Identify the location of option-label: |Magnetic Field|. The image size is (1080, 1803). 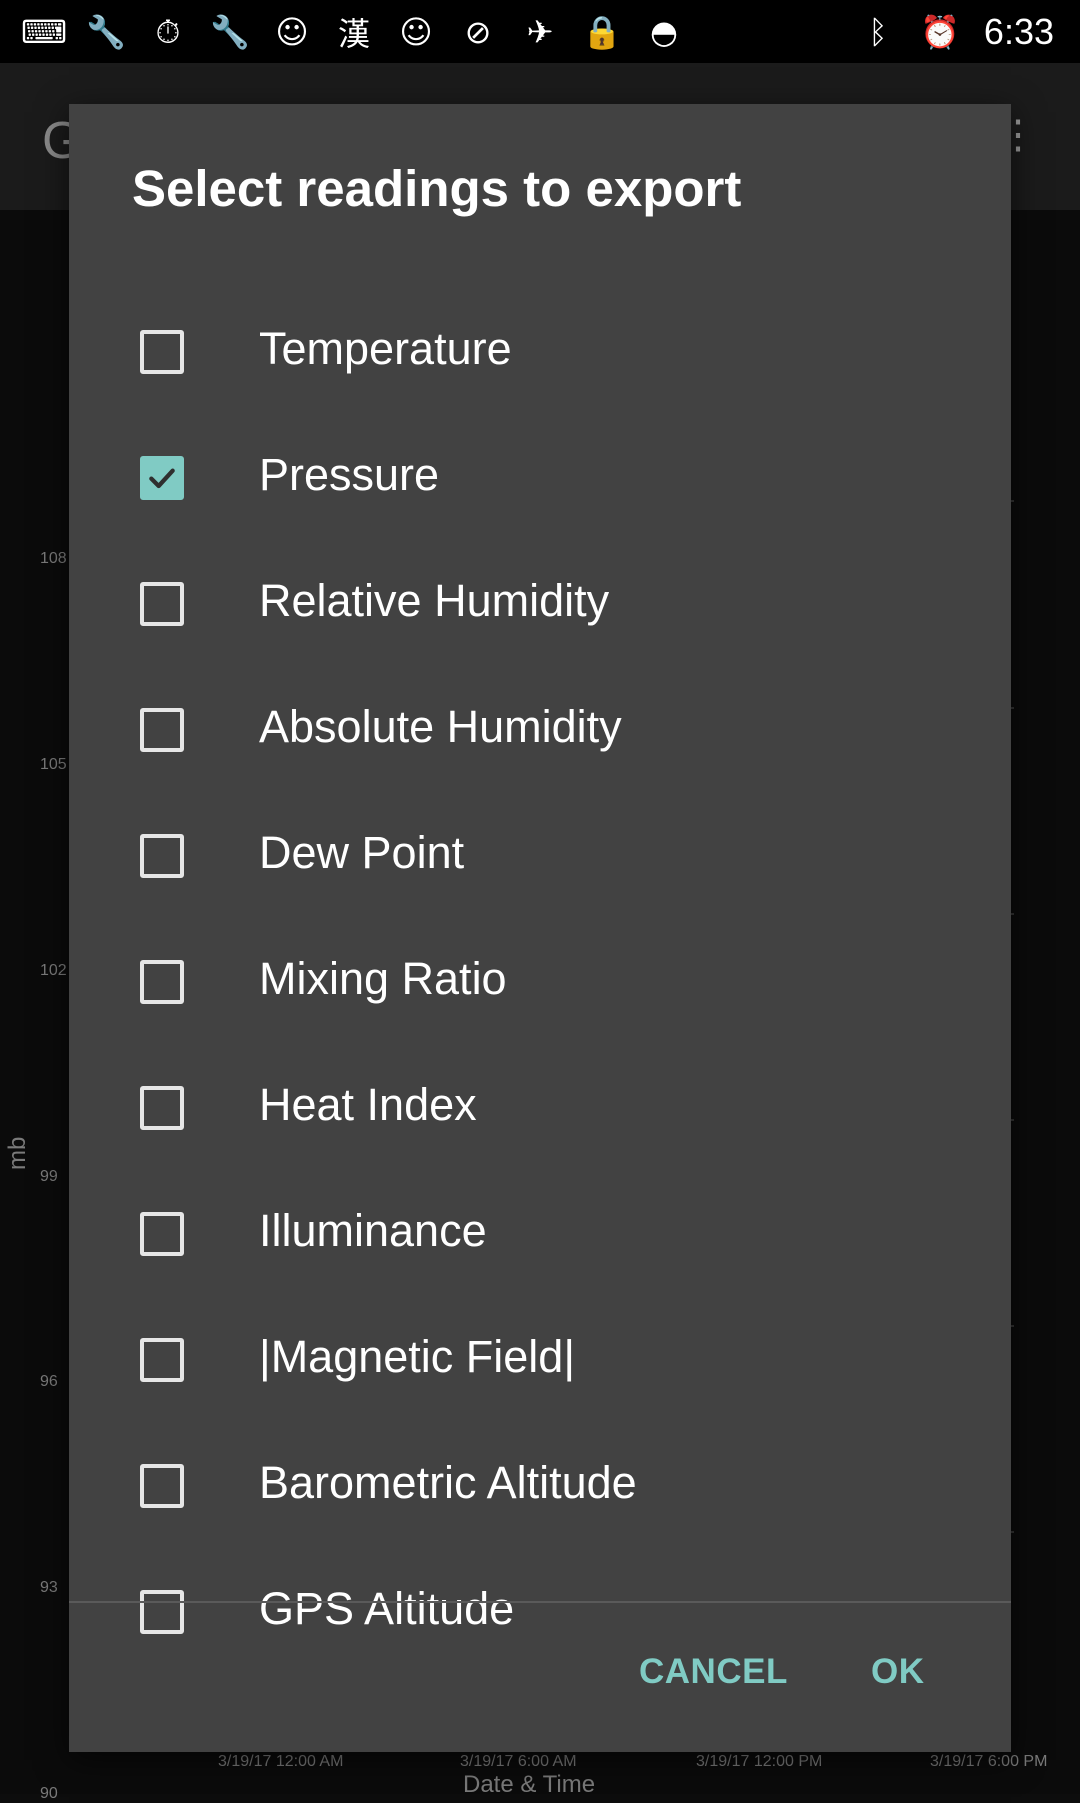
(417, 1356).